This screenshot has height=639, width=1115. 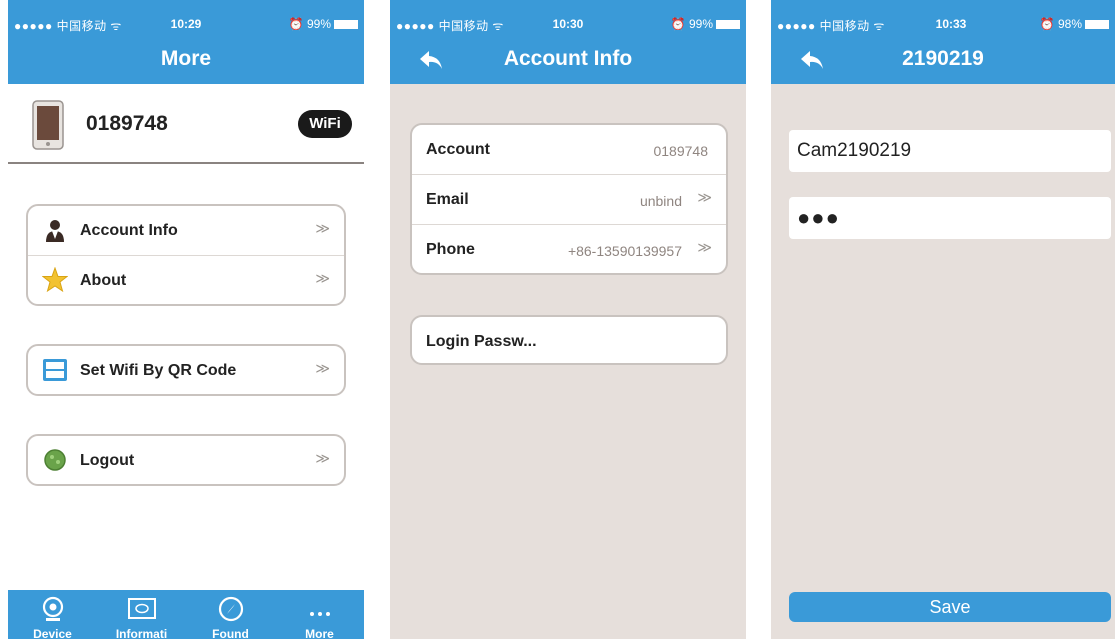 What do you see at coordinates (186, 42) in the screenshot?
I see `navbar: ●●●●● 中国移动 ᯤ 10:29 ⏰ 99% More` at bounding box center [186, 42].